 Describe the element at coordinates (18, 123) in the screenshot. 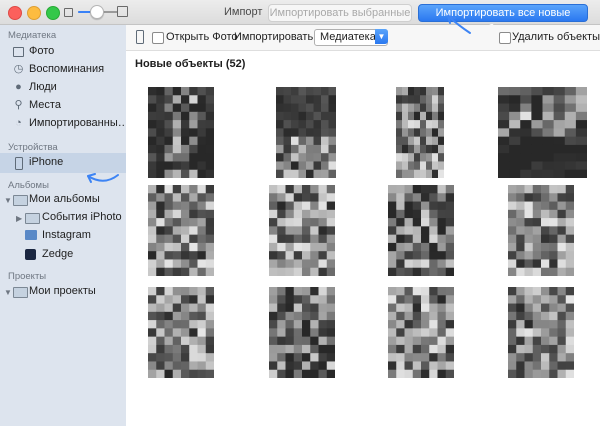

I see `imports-icon: ◔` at that location.